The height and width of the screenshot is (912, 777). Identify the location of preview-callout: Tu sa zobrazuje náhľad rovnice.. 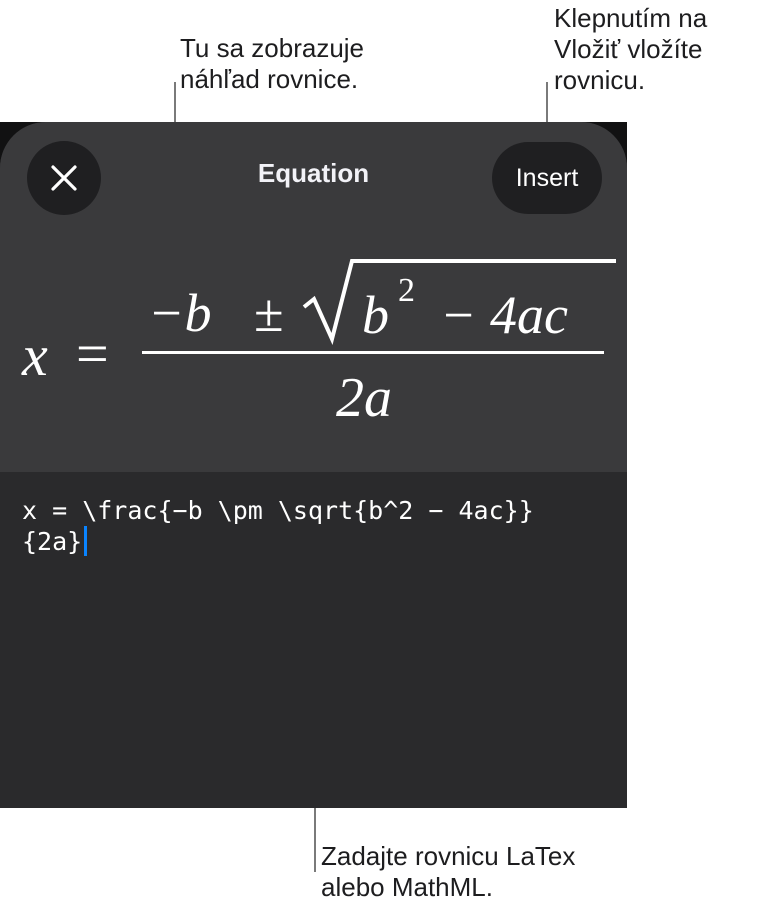
(272, 64).